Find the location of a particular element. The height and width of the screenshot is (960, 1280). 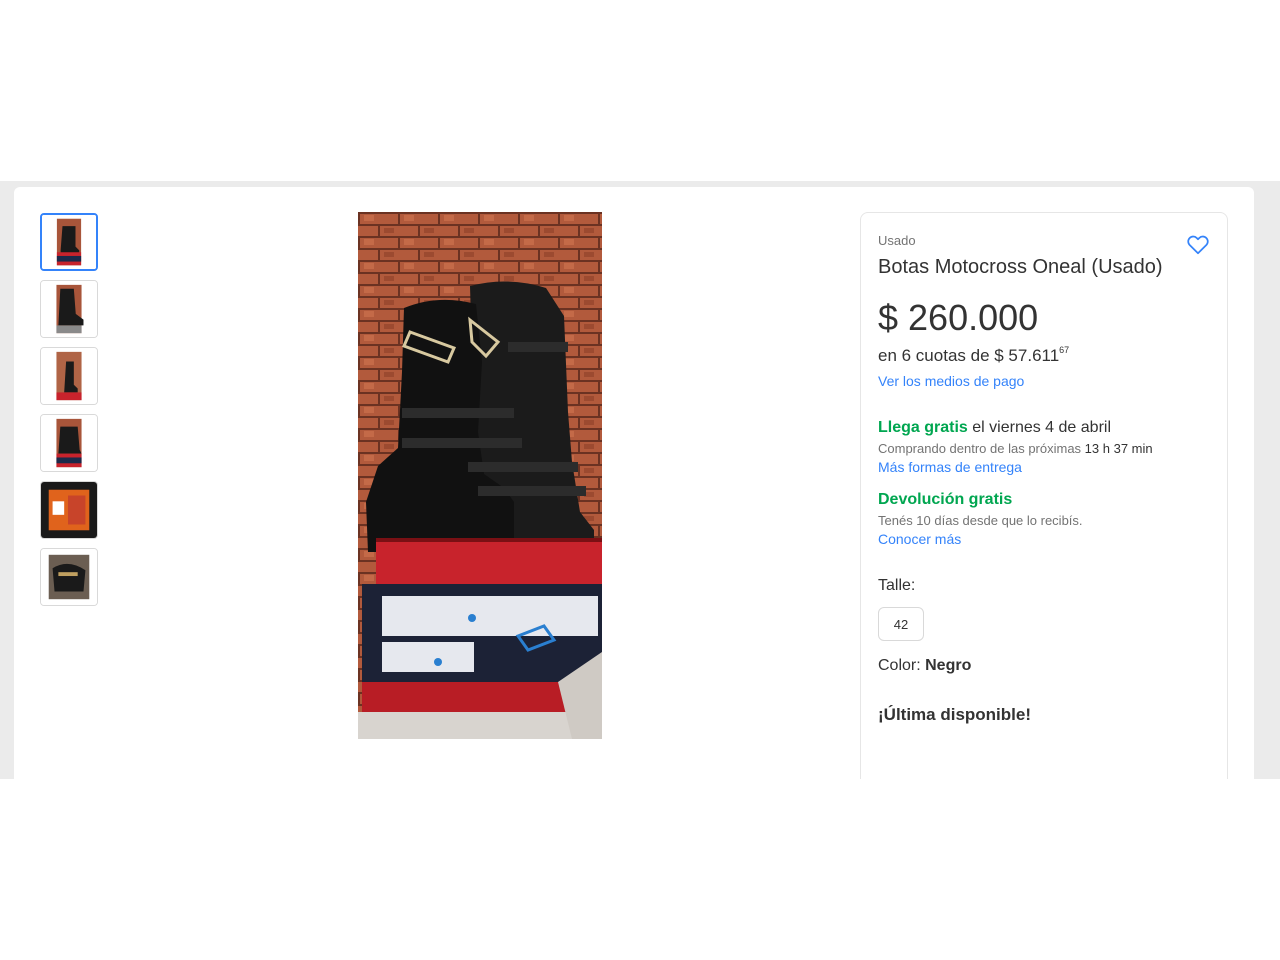

countdown-value: 13 h 37 min is located at coordinates (1118, 448).